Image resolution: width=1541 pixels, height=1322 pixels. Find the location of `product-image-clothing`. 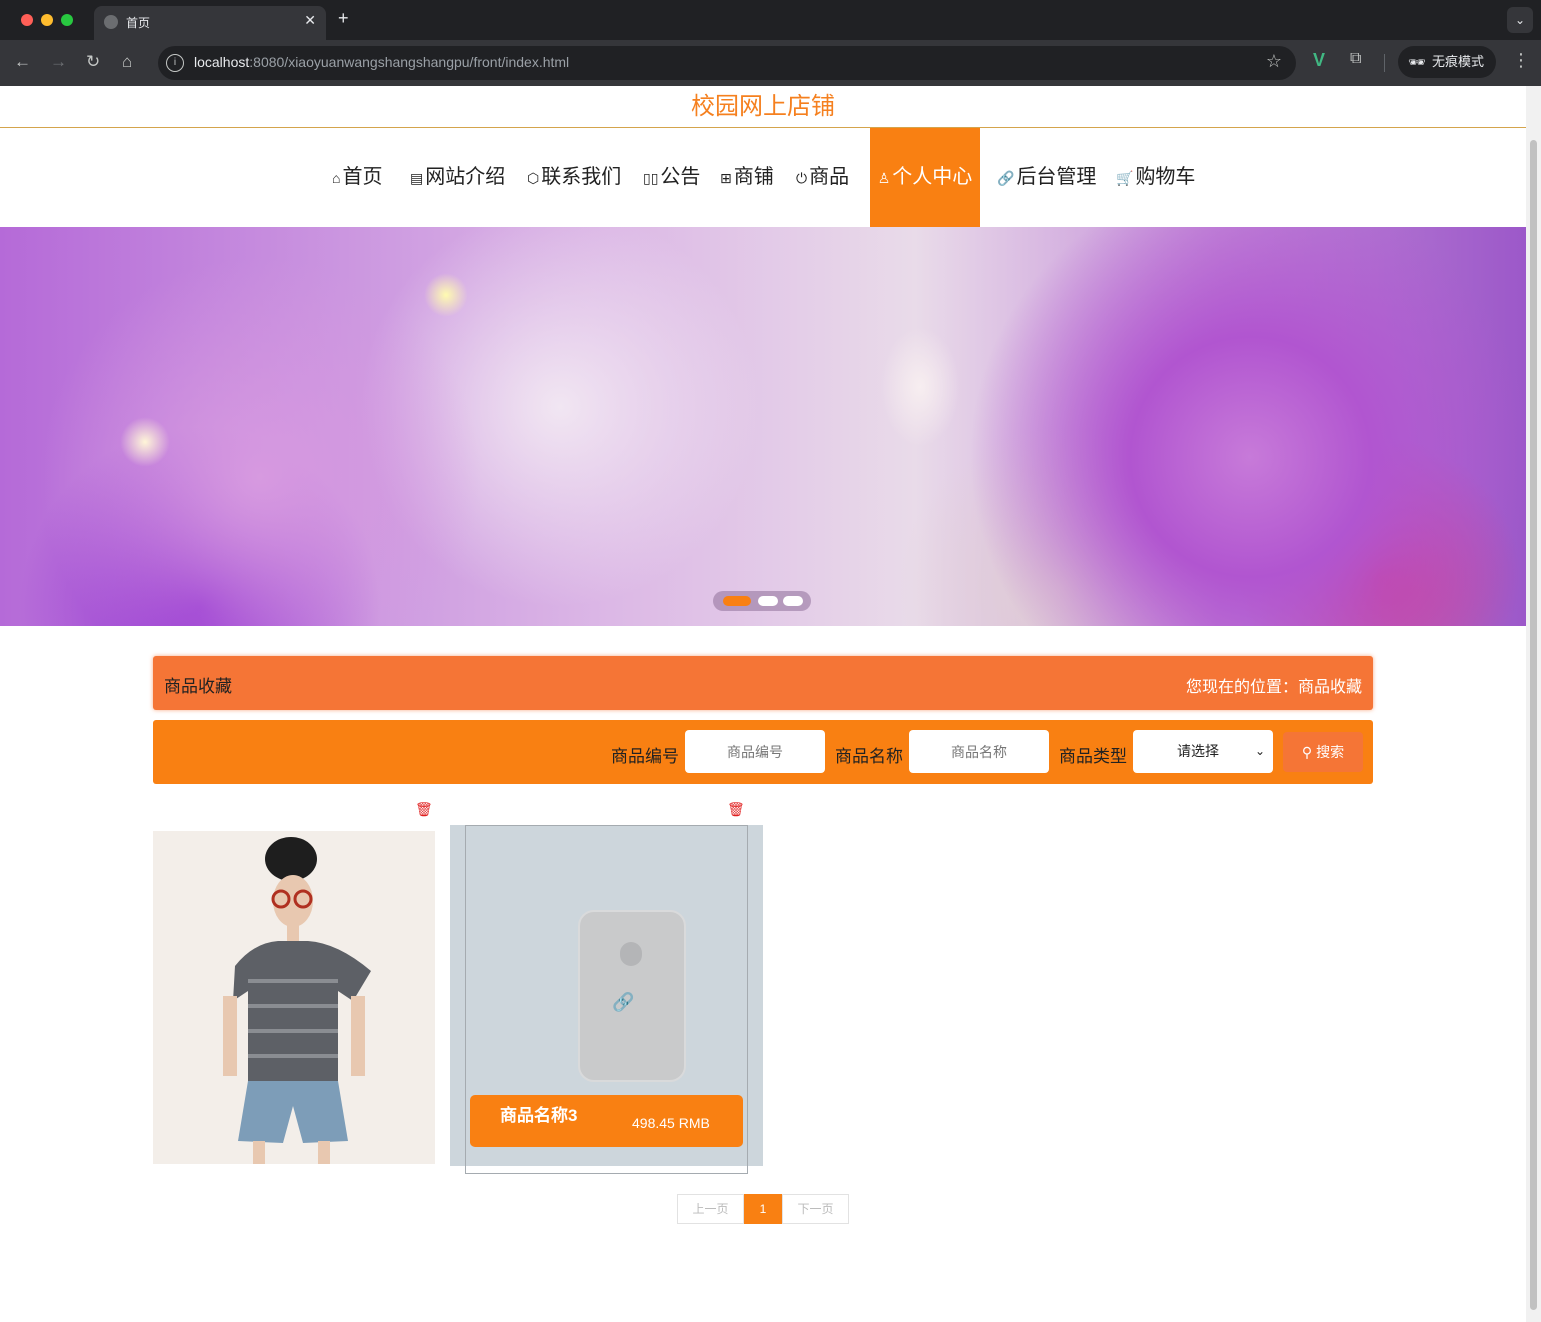

product-image-clothing is located at coordinates (294, 997).